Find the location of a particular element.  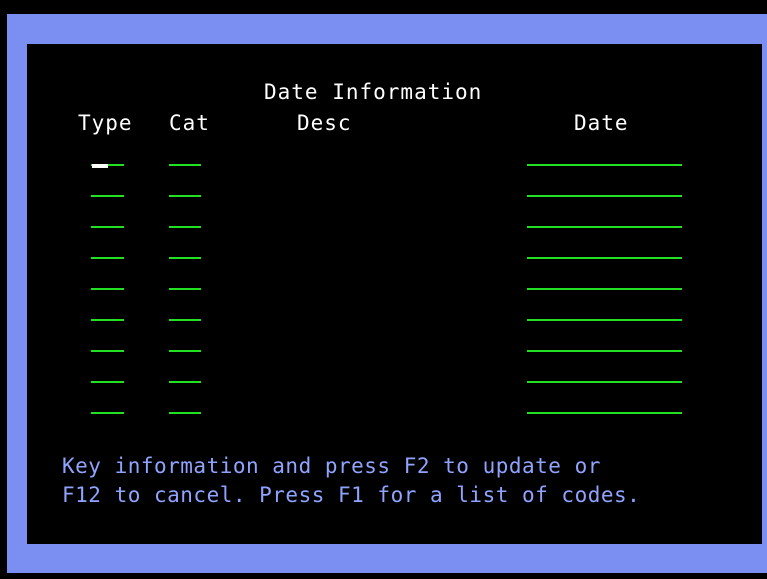

column-header-date: Date is located at coordinates (601, 123).